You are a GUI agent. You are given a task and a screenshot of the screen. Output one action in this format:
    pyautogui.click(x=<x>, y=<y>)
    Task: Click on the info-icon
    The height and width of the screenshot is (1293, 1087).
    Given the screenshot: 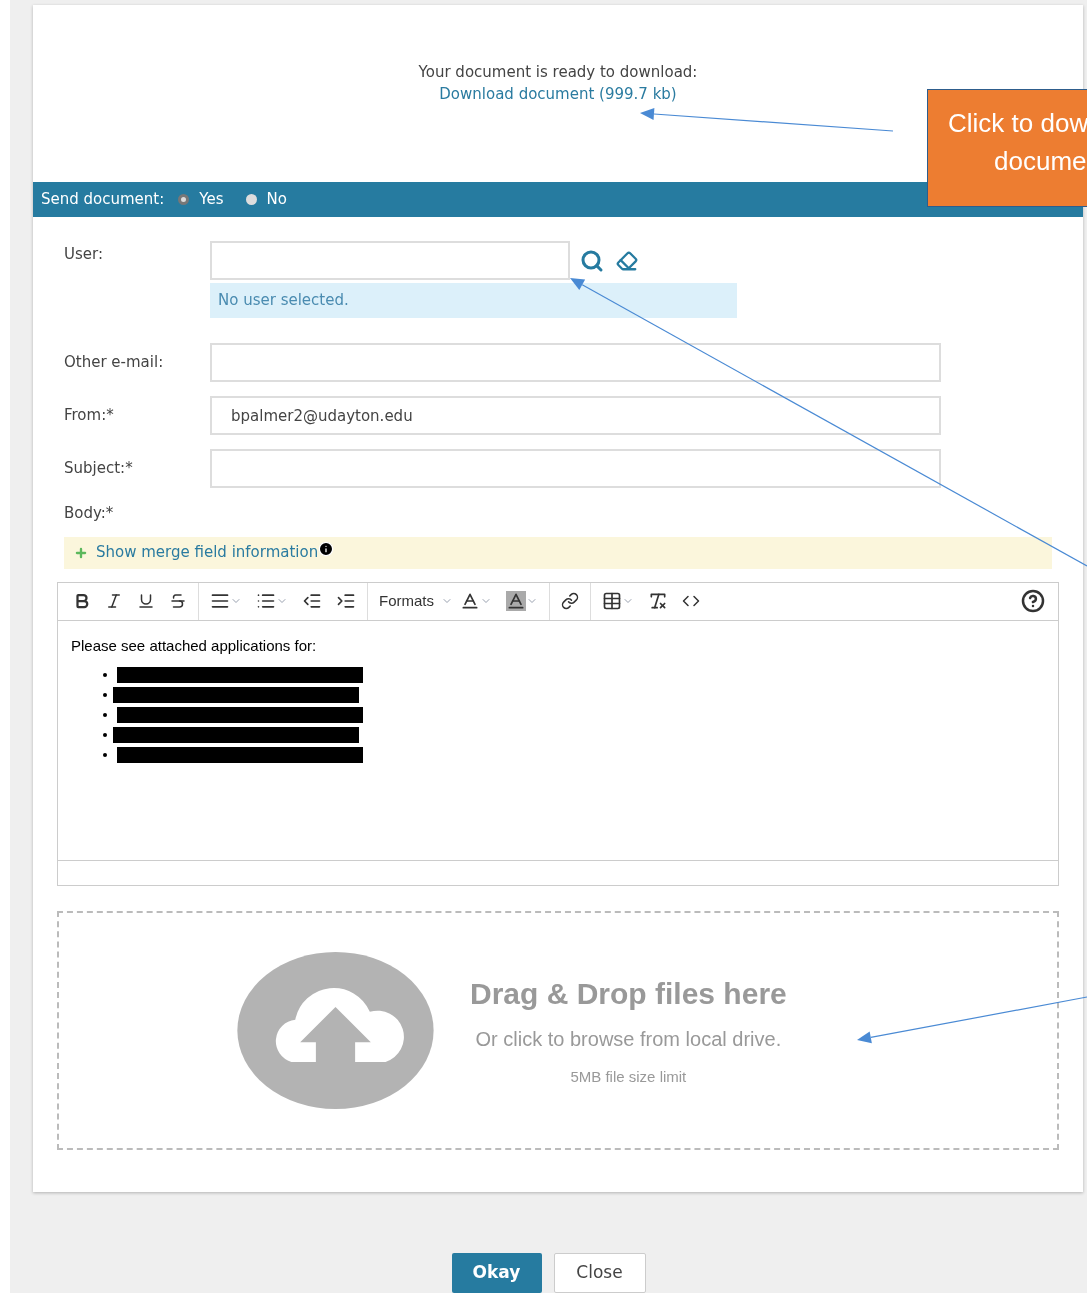 What is the action you would take?
    pyautogui.click(x=326, y=548)
    